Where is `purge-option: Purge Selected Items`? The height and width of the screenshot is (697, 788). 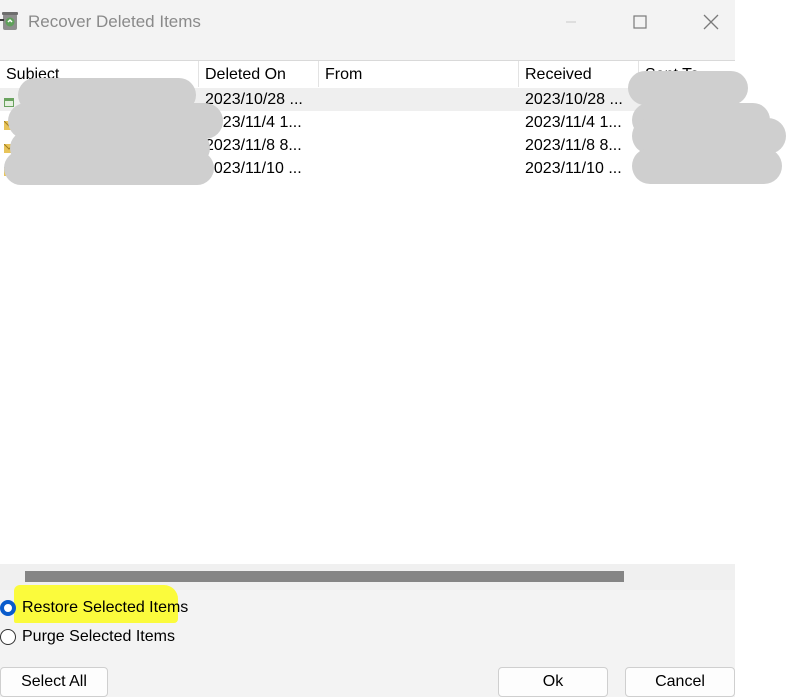 purge-option: Purge Selected Items is located at coordinates (87, 637).